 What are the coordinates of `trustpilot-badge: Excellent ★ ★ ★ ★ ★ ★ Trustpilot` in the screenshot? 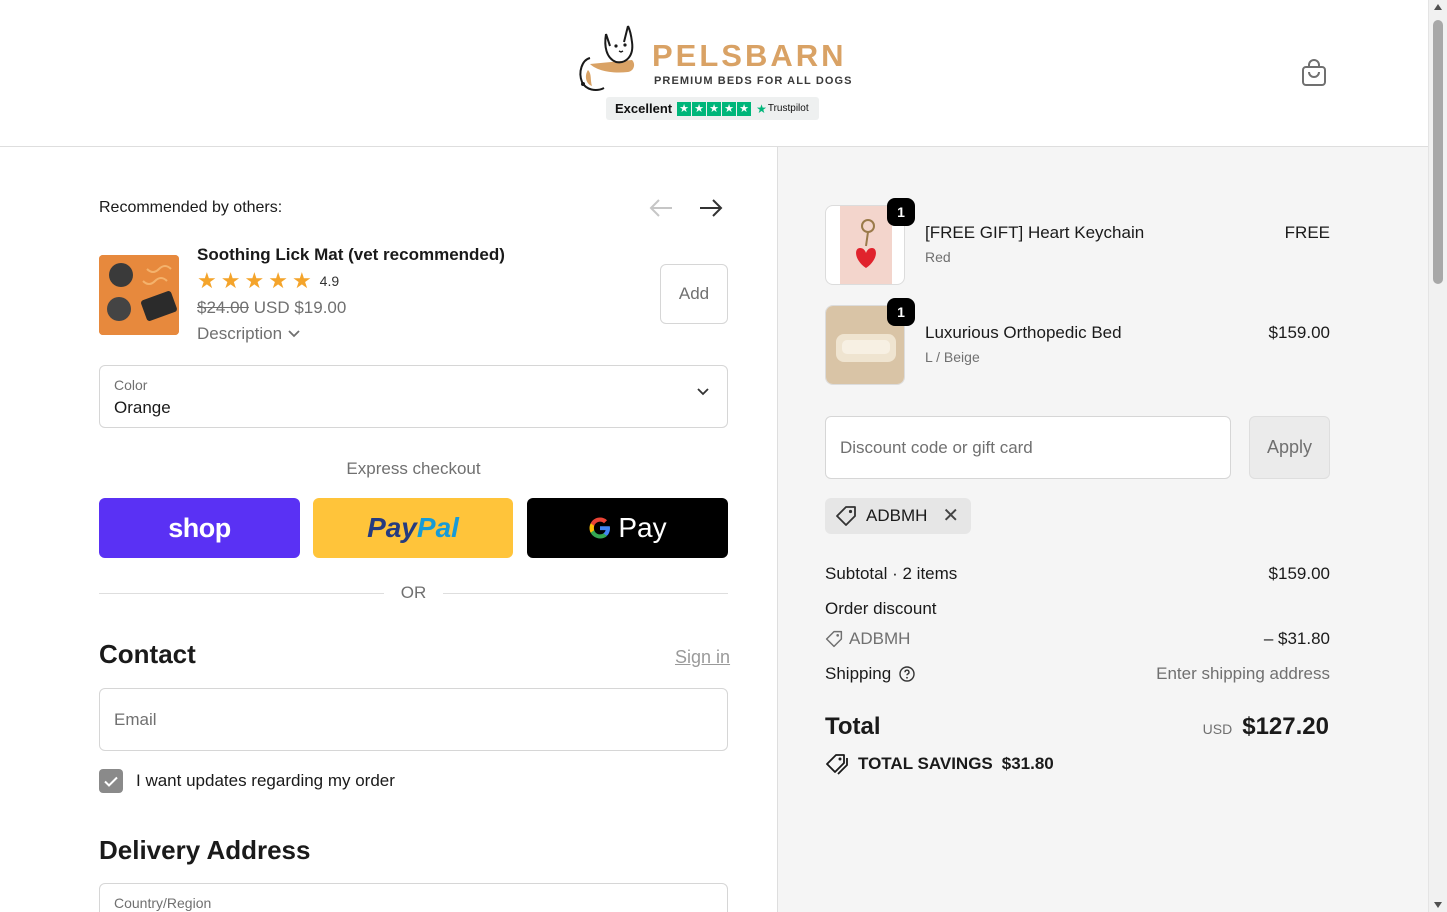 It's located at (712, 108).